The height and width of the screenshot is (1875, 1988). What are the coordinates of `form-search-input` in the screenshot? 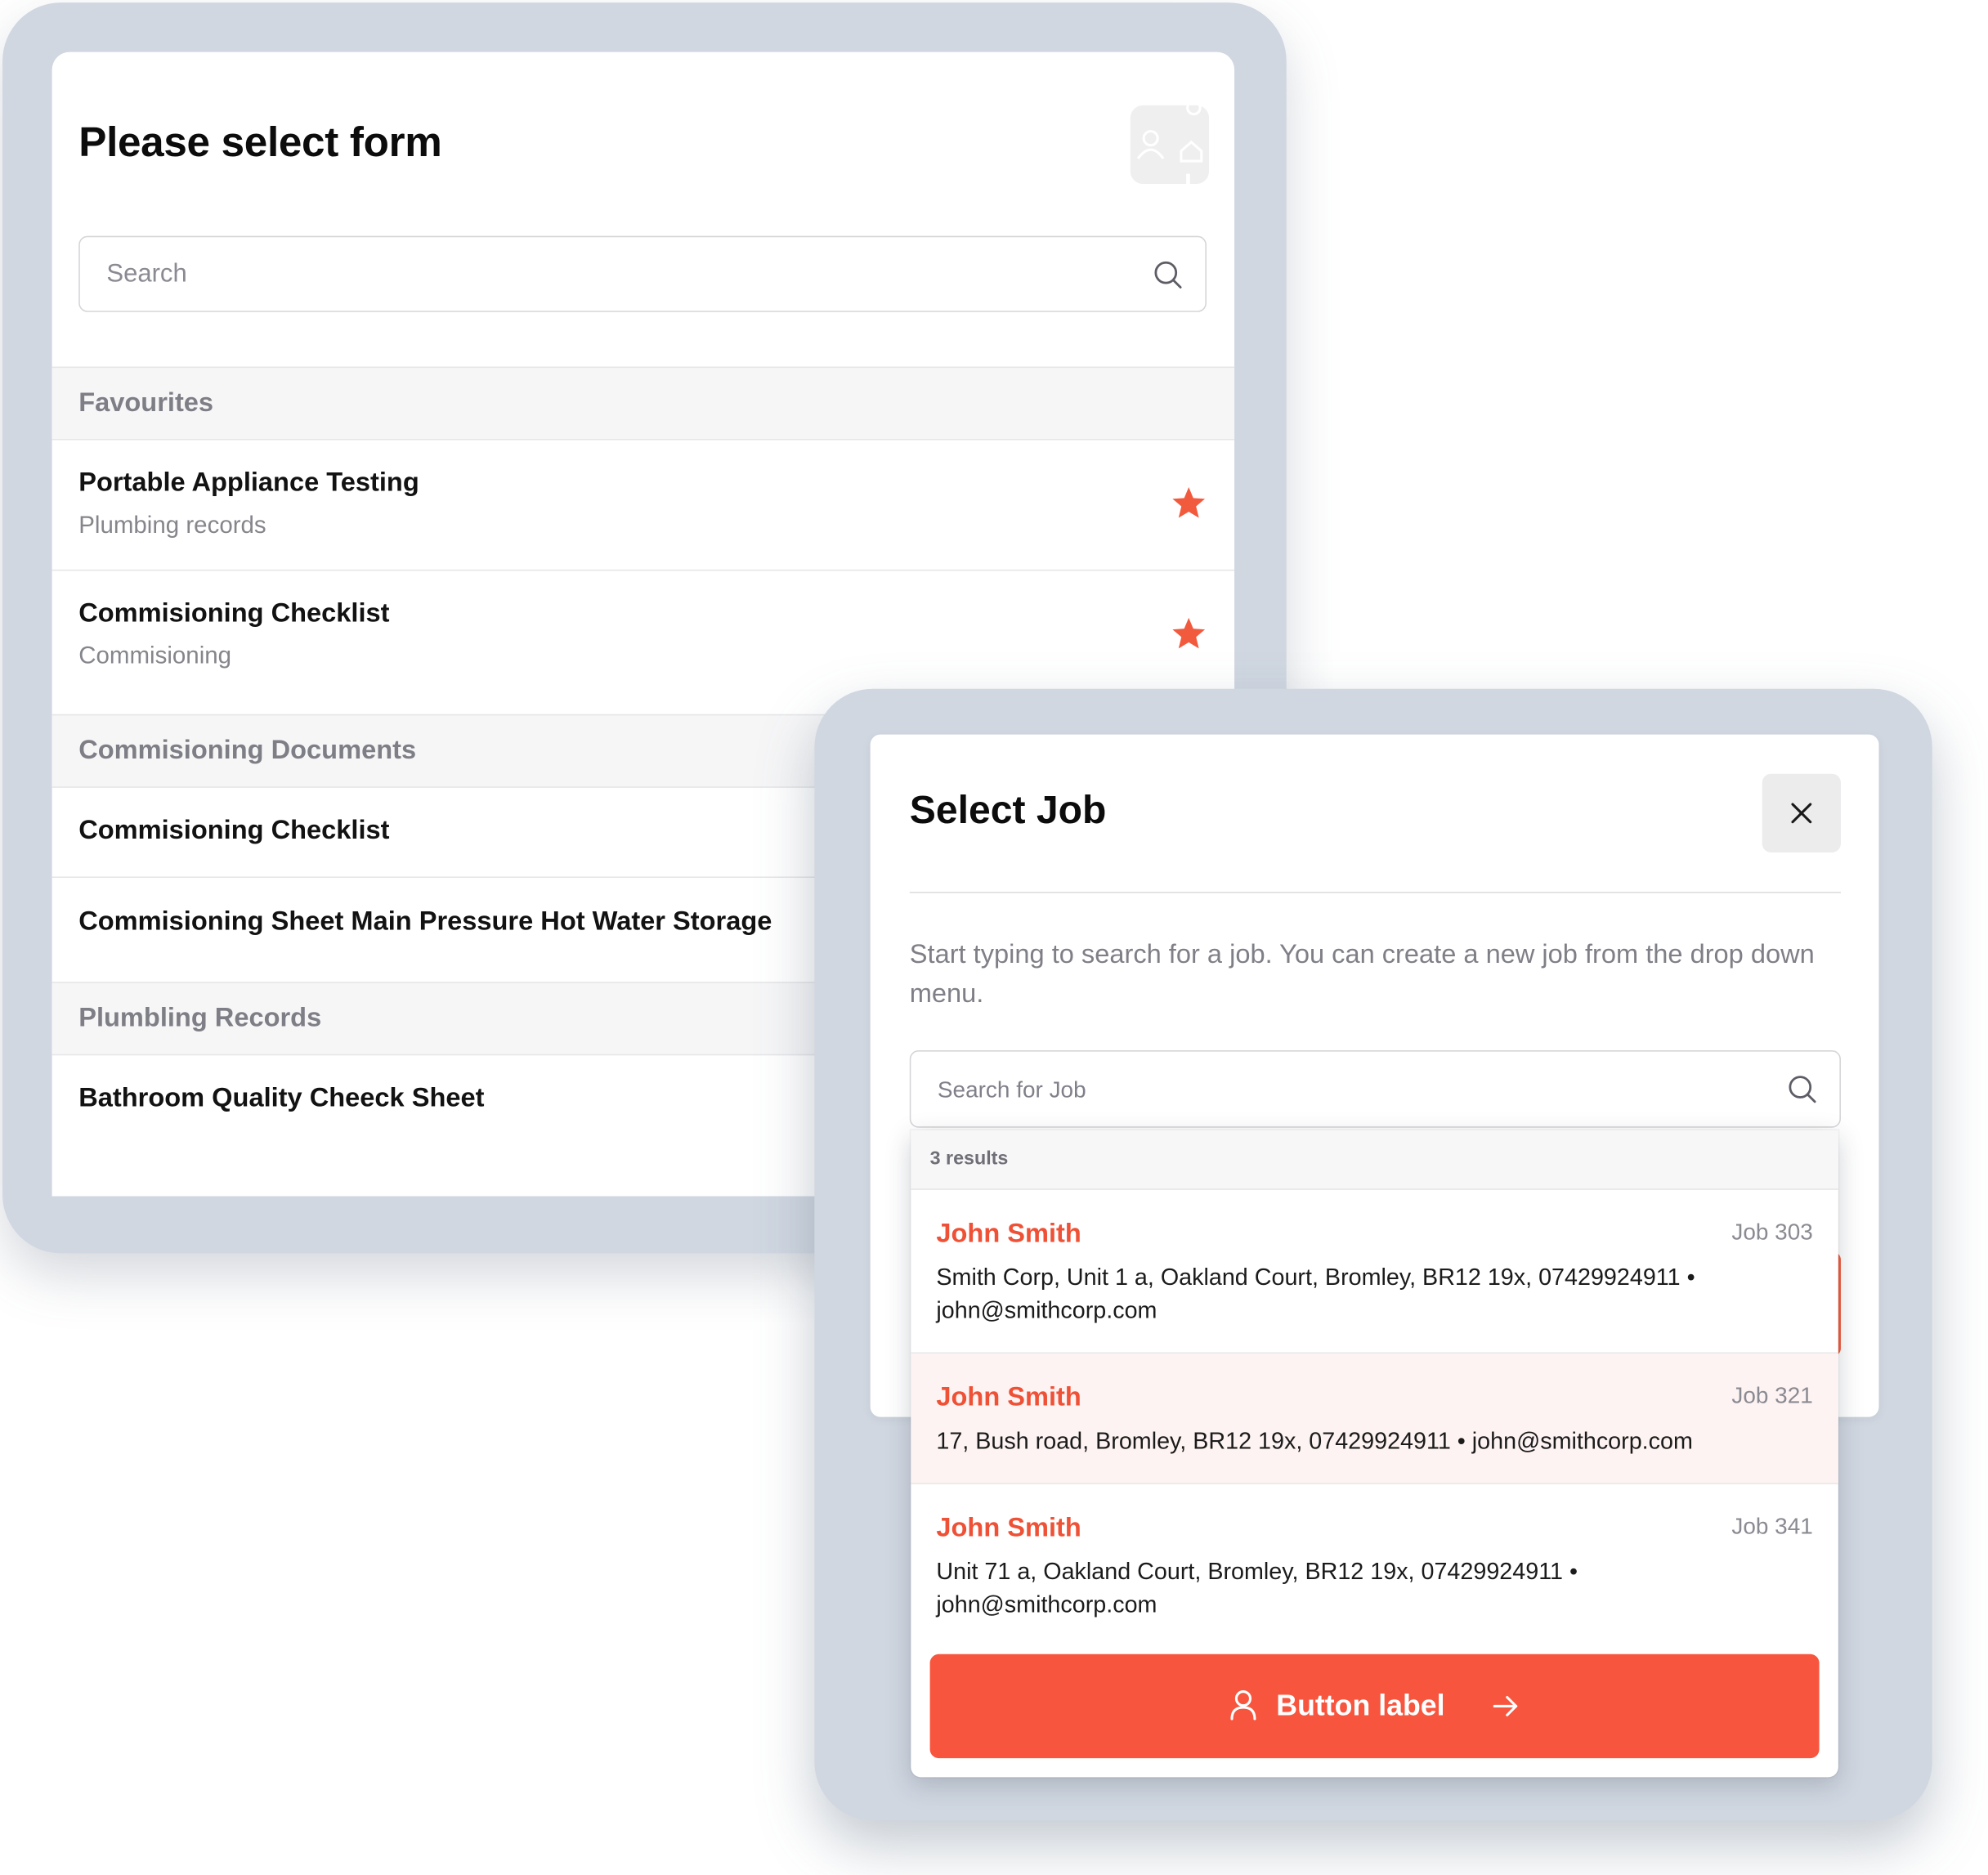 It's located at (627, 275).